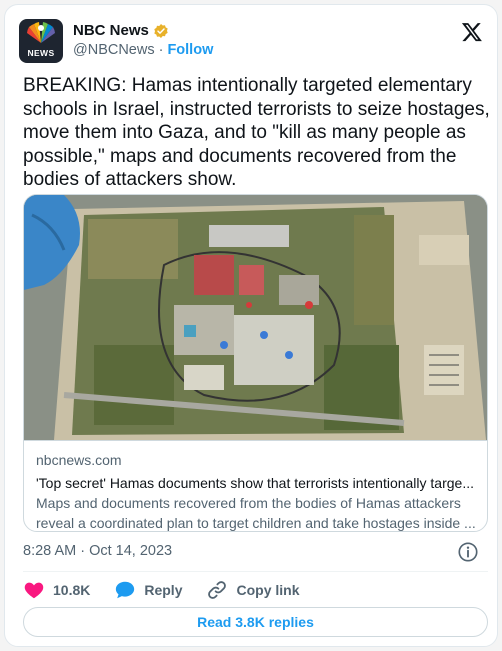 The image size is (502, 651). Describe the element at coordinates (97, 551) in the screenshot. I see `tweet-timestamp: 8:28 AM · Oct 14, 2023` at that location.